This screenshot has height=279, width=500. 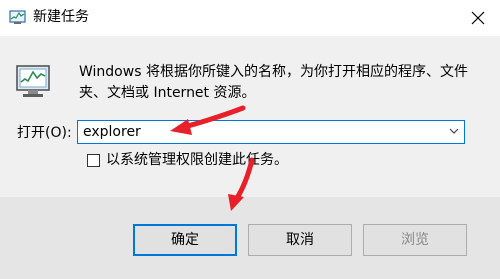 I want to click on arrow-to-ok, so click(x=241, y=184).